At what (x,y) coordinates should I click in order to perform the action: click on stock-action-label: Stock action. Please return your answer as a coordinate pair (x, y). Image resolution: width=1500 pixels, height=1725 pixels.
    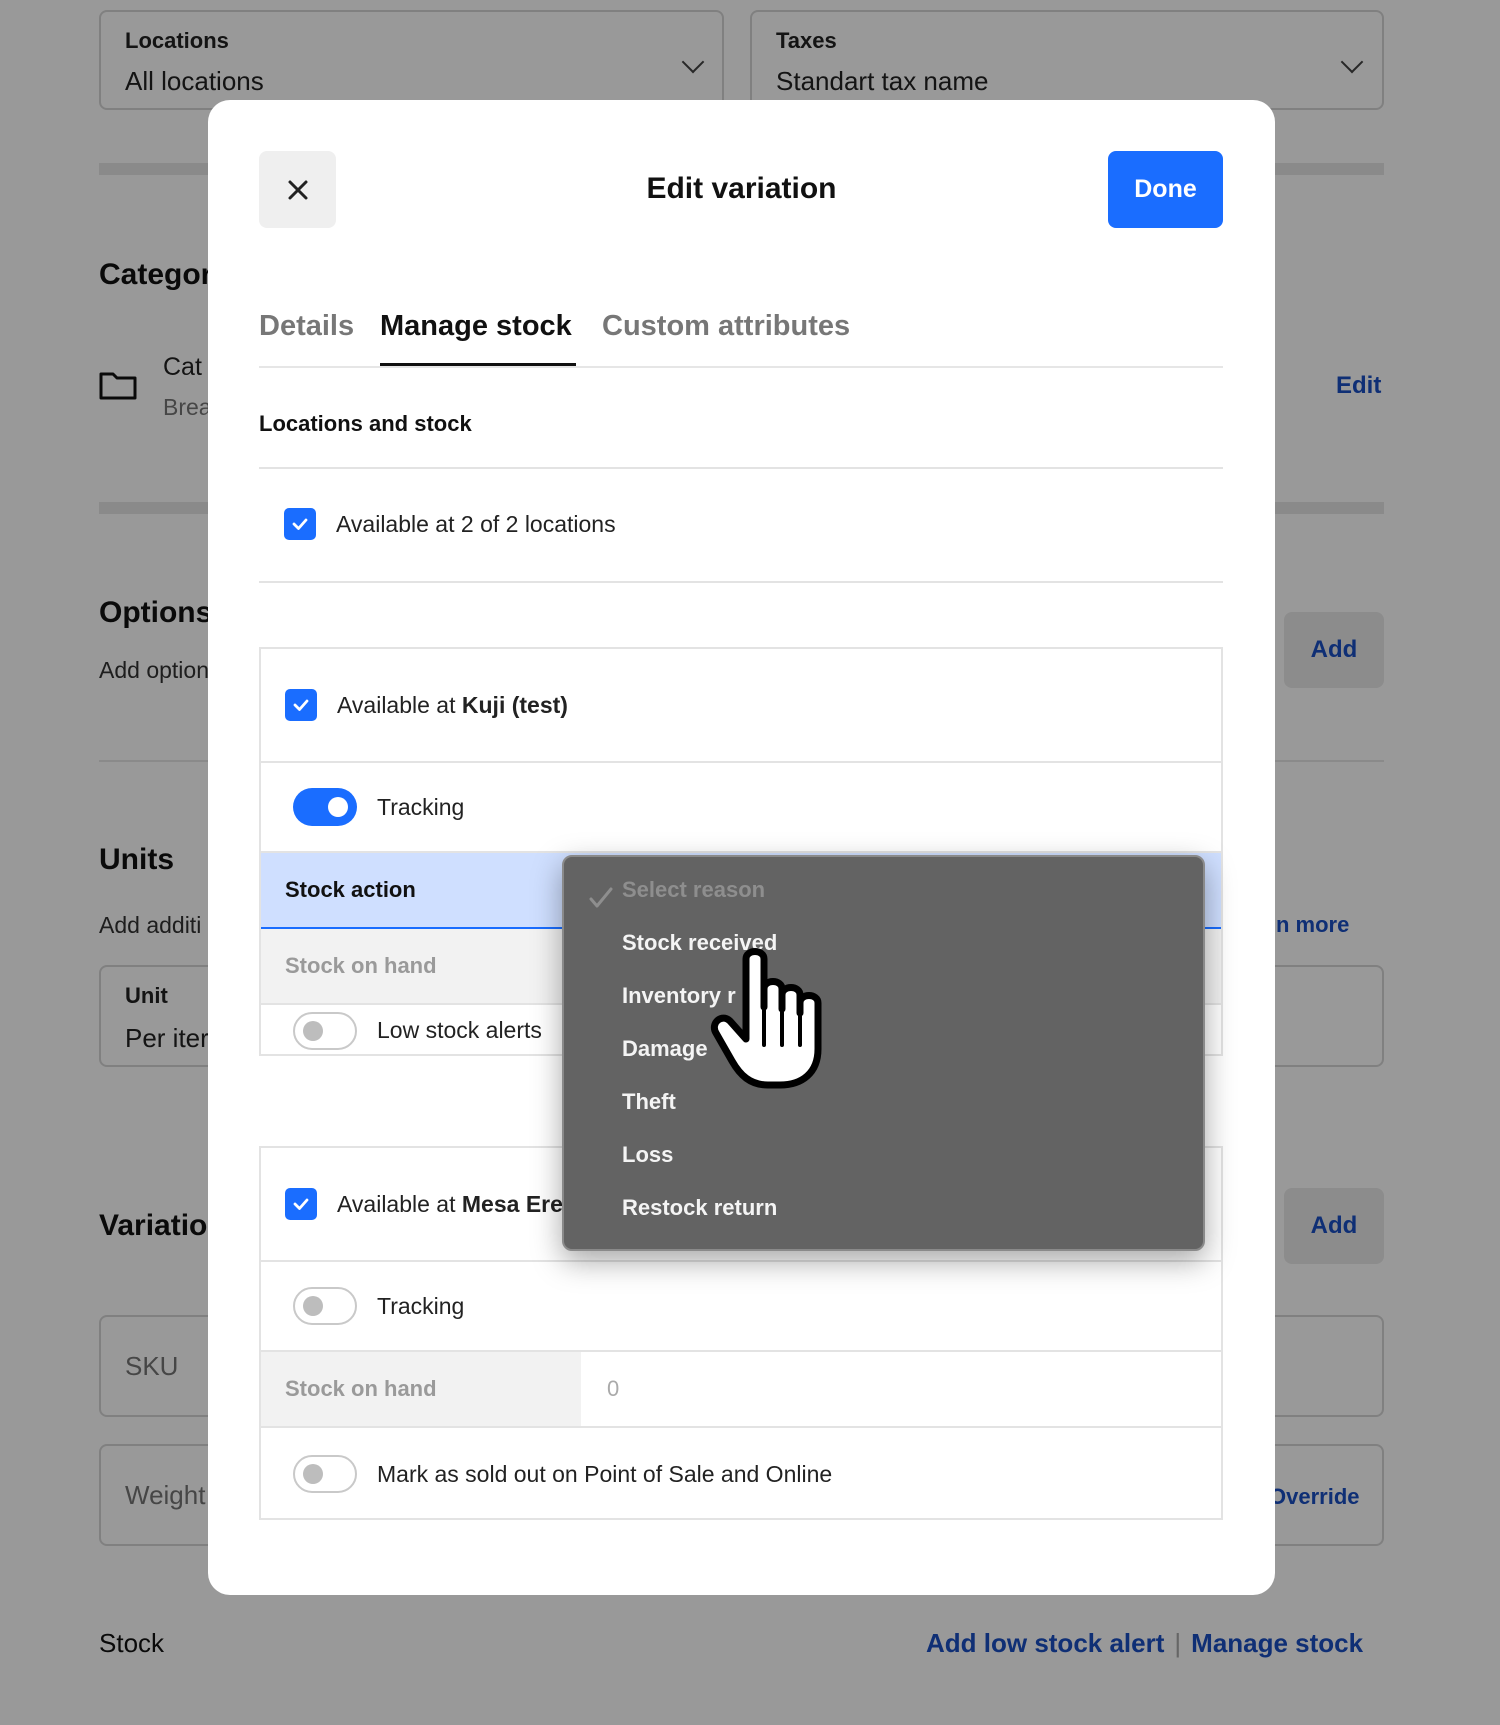
    Looking at the image, I should click on (350, 889).